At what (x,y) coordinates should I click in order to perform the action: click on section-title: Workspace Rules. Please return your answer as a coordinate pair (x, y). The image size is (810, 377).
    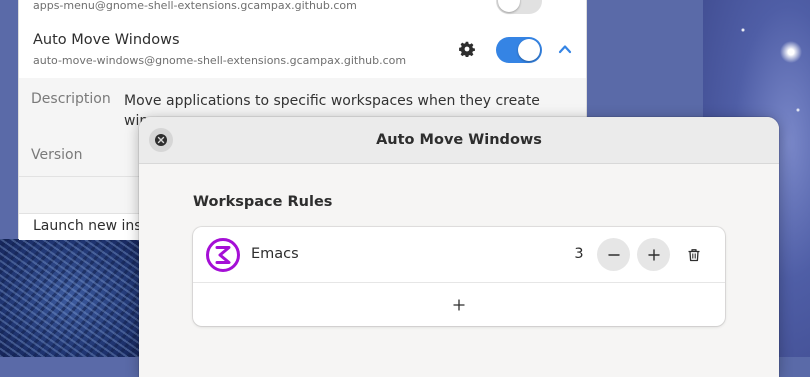
    Looking at the image, I should click on (263, 202).